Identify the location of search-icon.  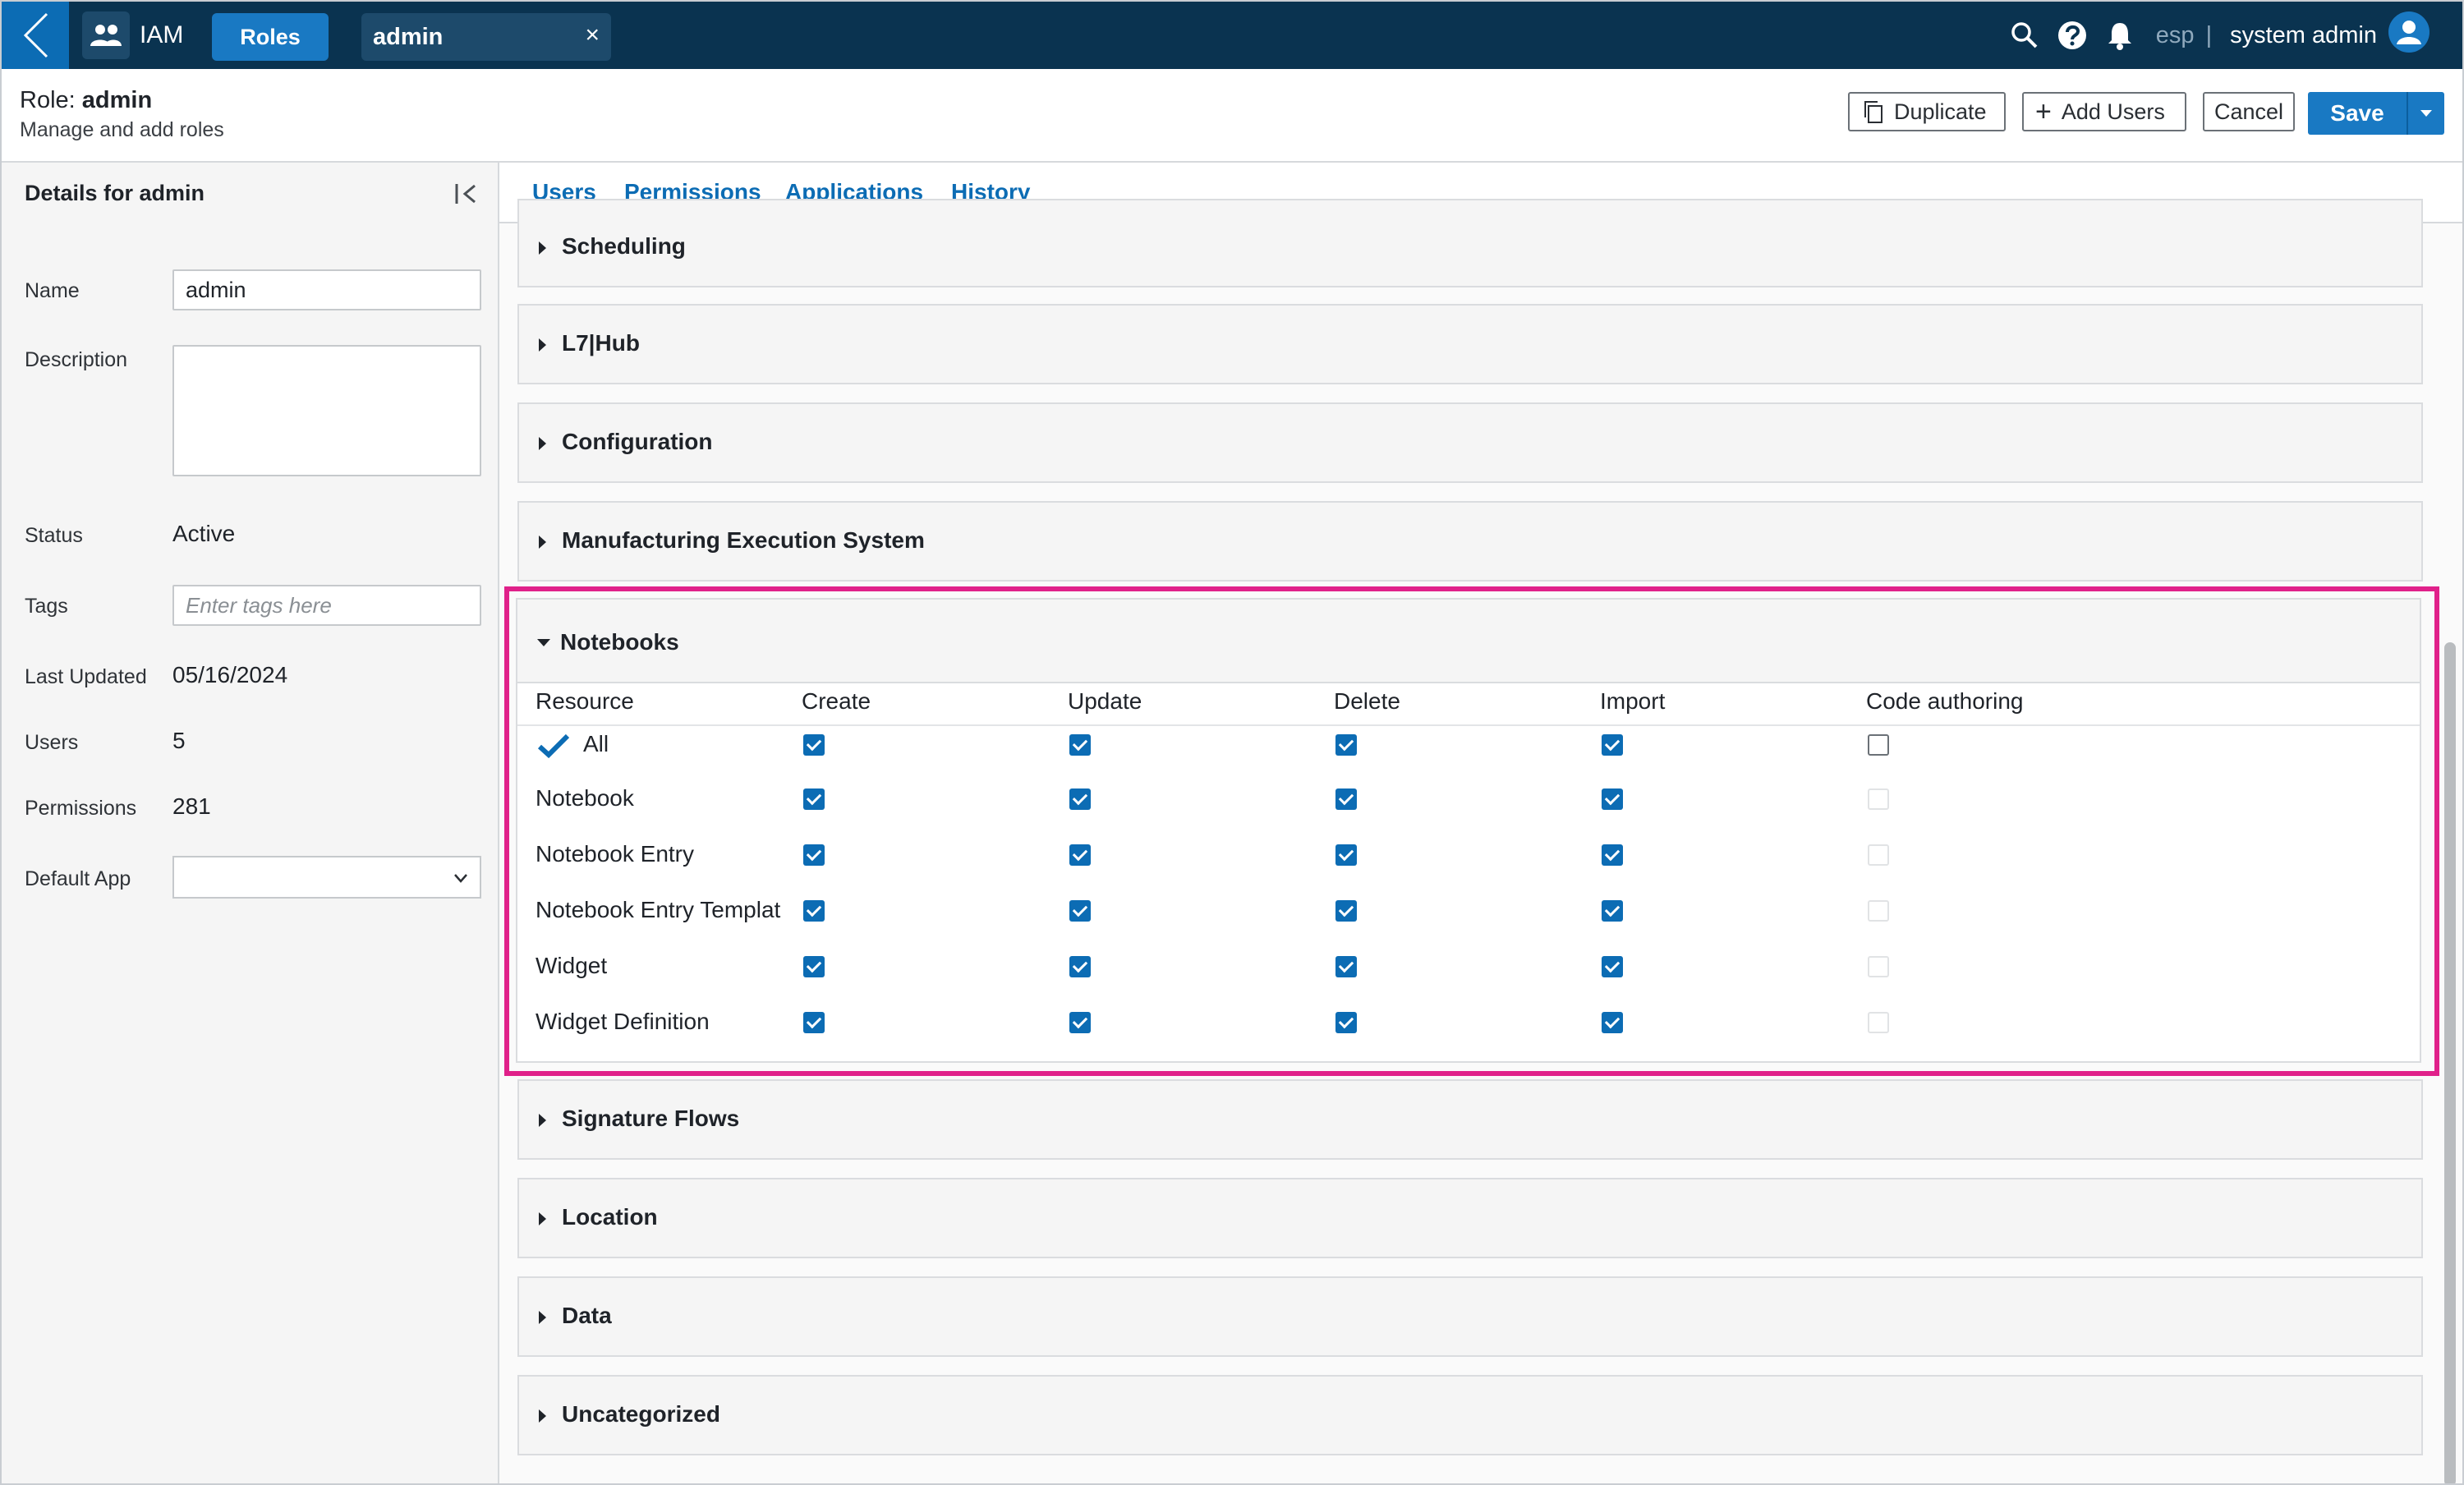
(2024, 35).